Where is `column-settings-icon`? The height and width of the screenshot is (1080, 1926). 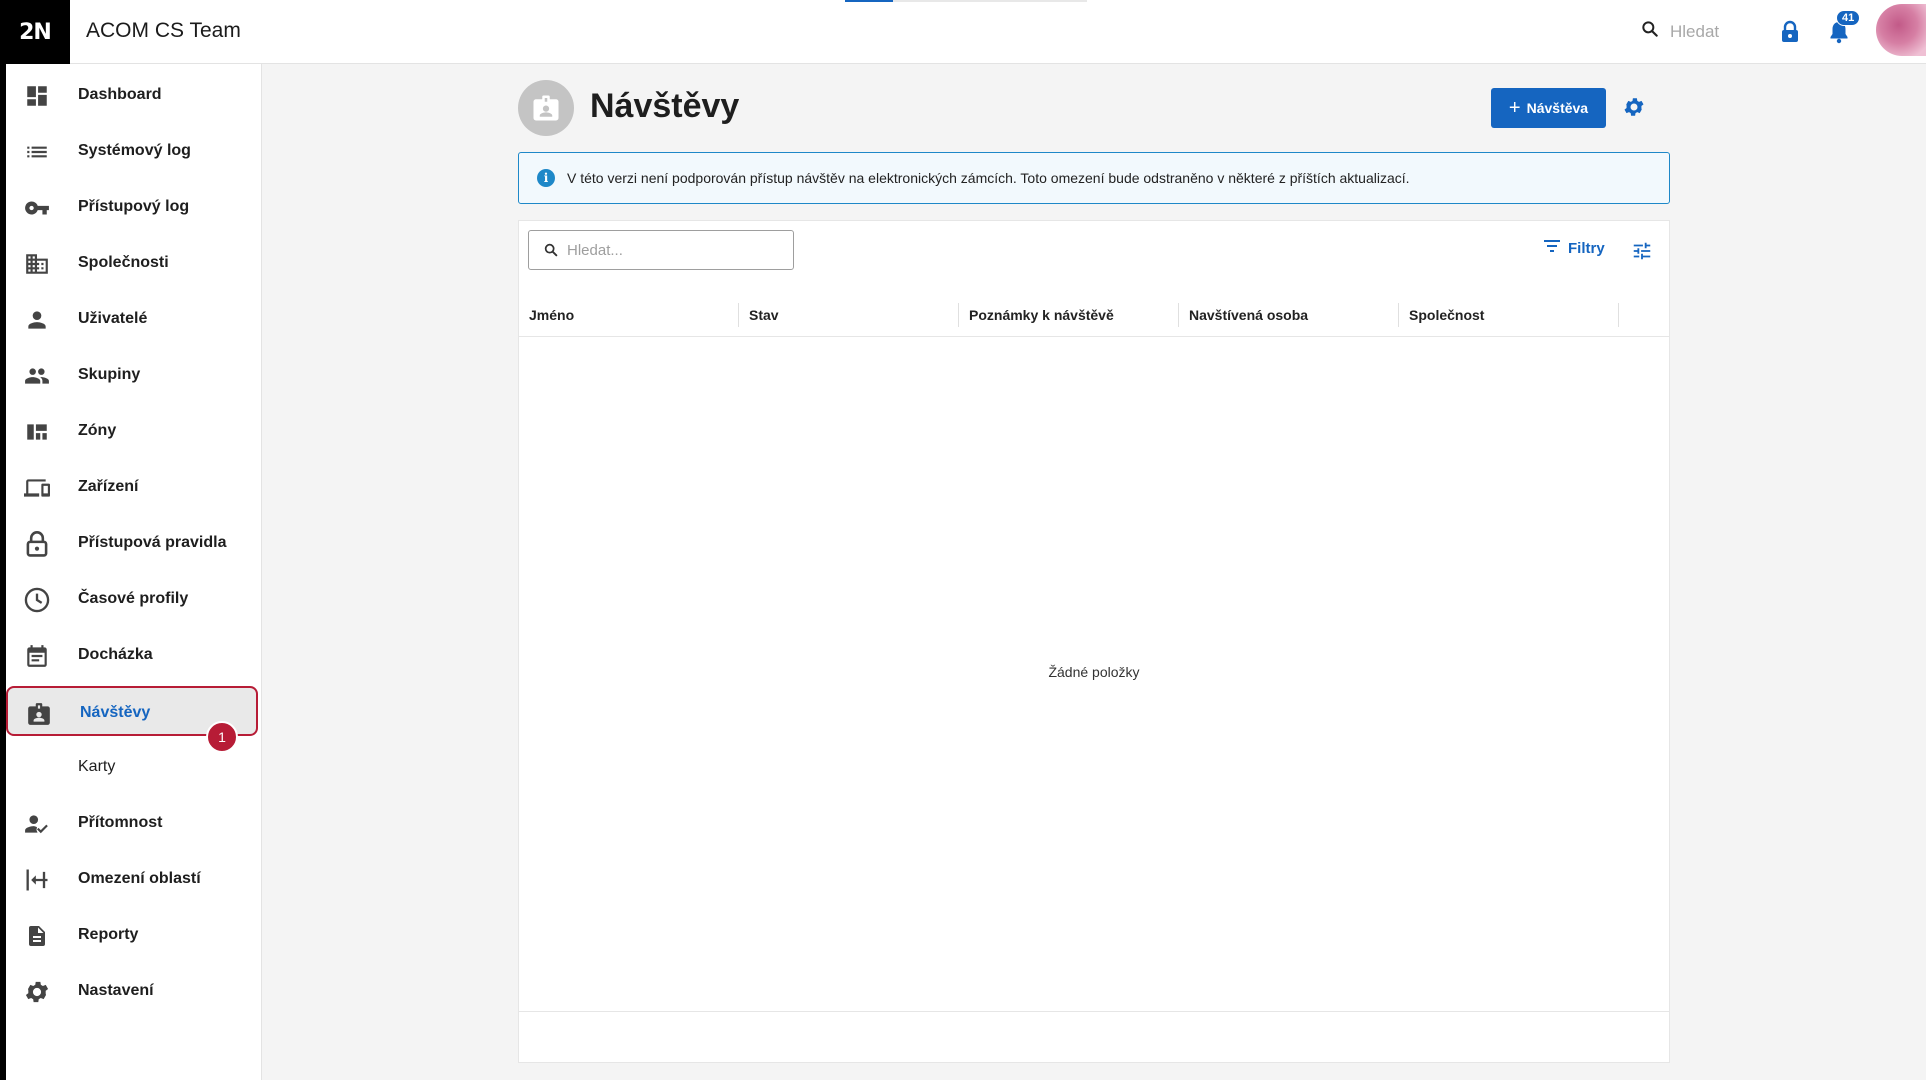 column-settings-icon is located at coordinates (1642, 253).